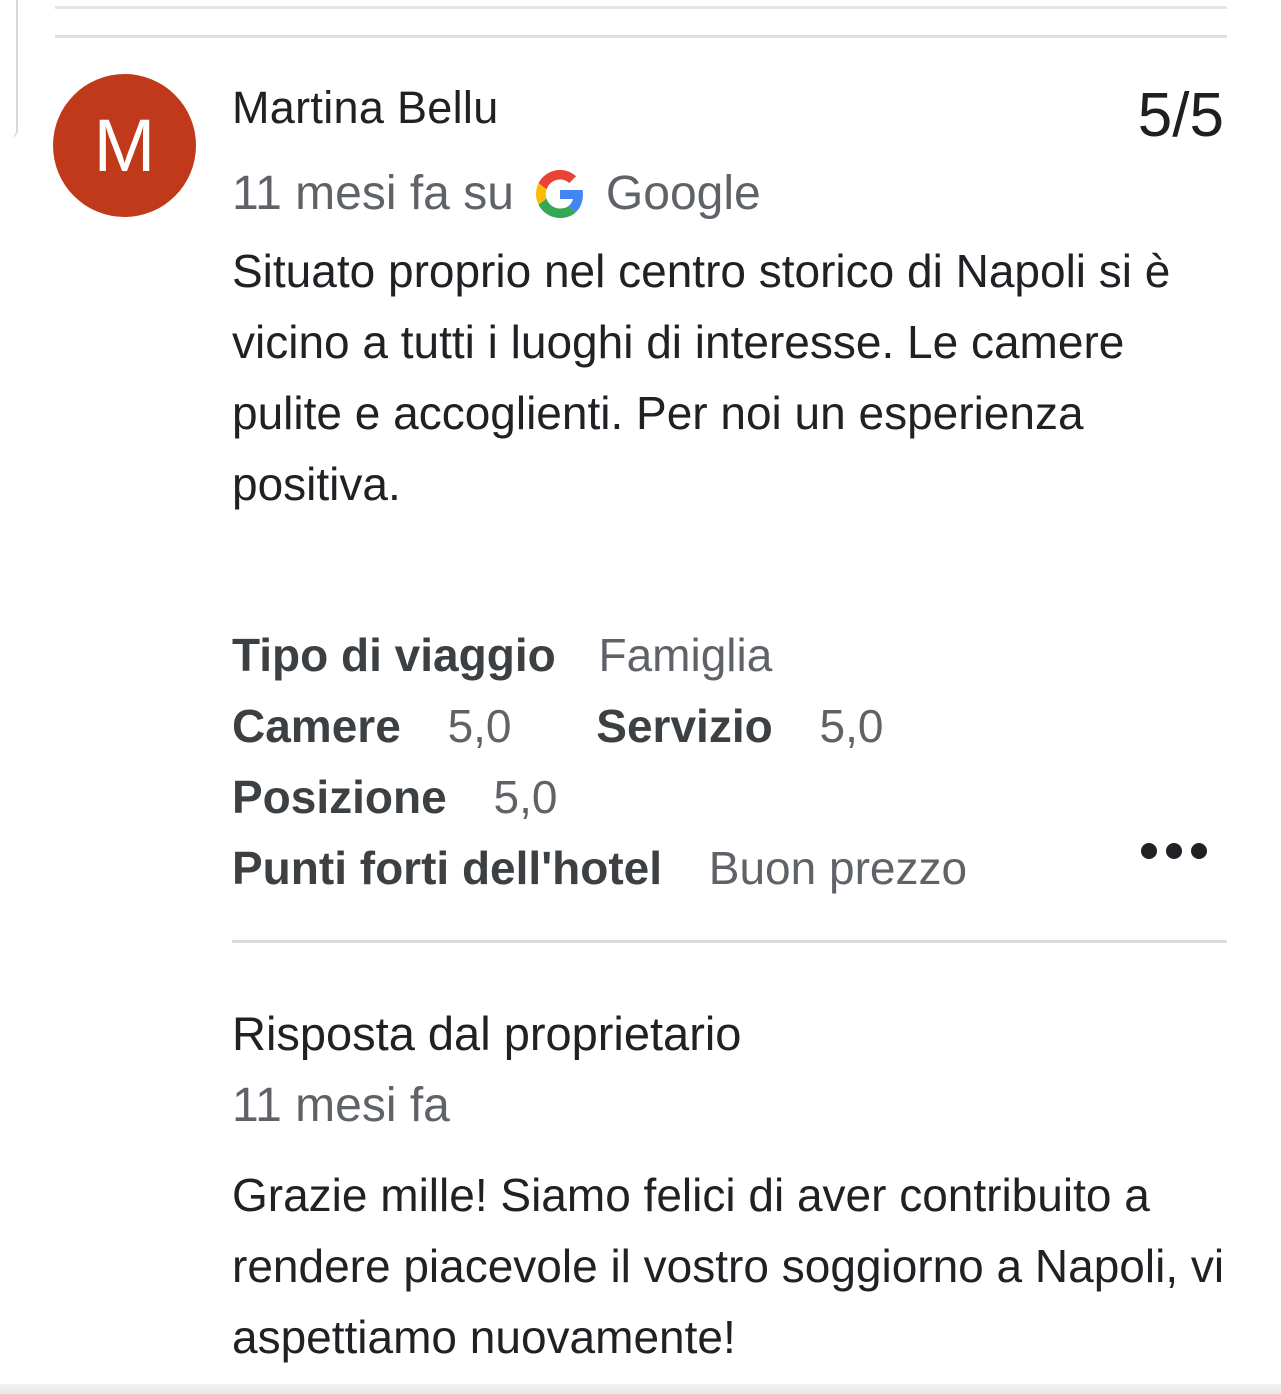 Image resolution: width=1281 pixels, height=1394 pixels. What do you see at coordinates (447, 868) in the screenshot?
I see `highlights-label: Punti forti dell'hotel` at bounding box center [447, 868].